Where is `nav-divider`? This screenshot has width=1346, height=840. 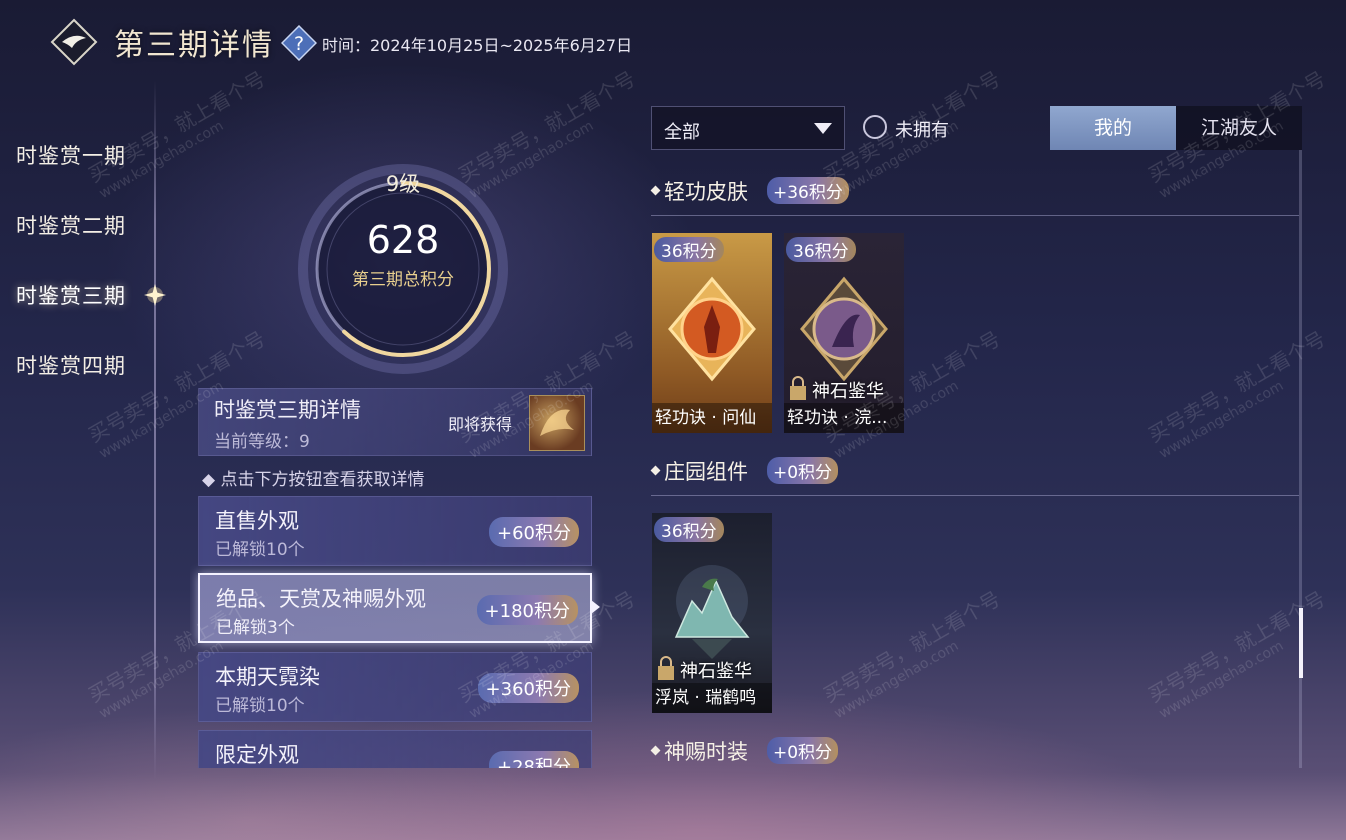 nav-divider is located at coordinates (155, 430).